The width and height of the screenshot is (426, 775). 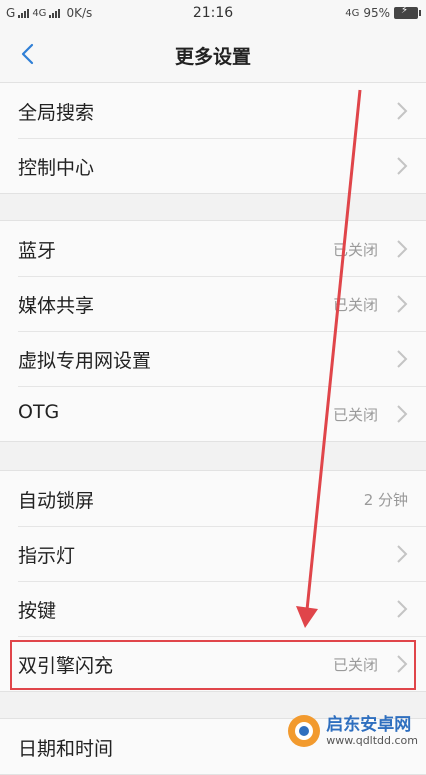 I want to click on watermark-name: 启东安卓网, so click(x=369, y=724).